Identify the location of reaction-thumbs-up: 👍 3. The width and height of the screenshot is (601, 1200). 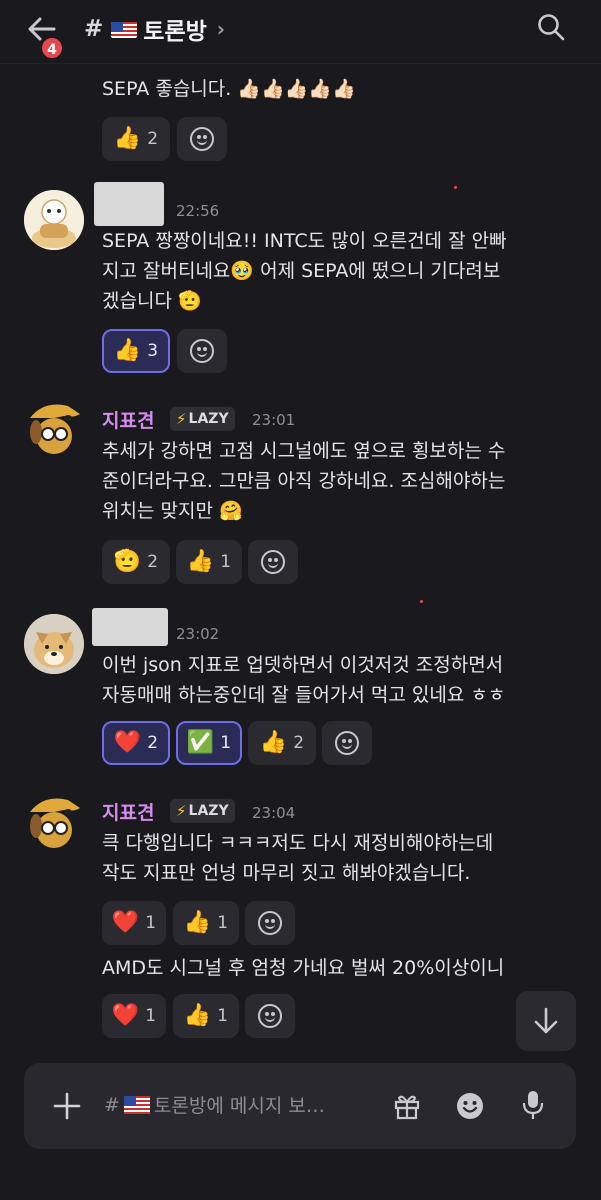
(136, 351).